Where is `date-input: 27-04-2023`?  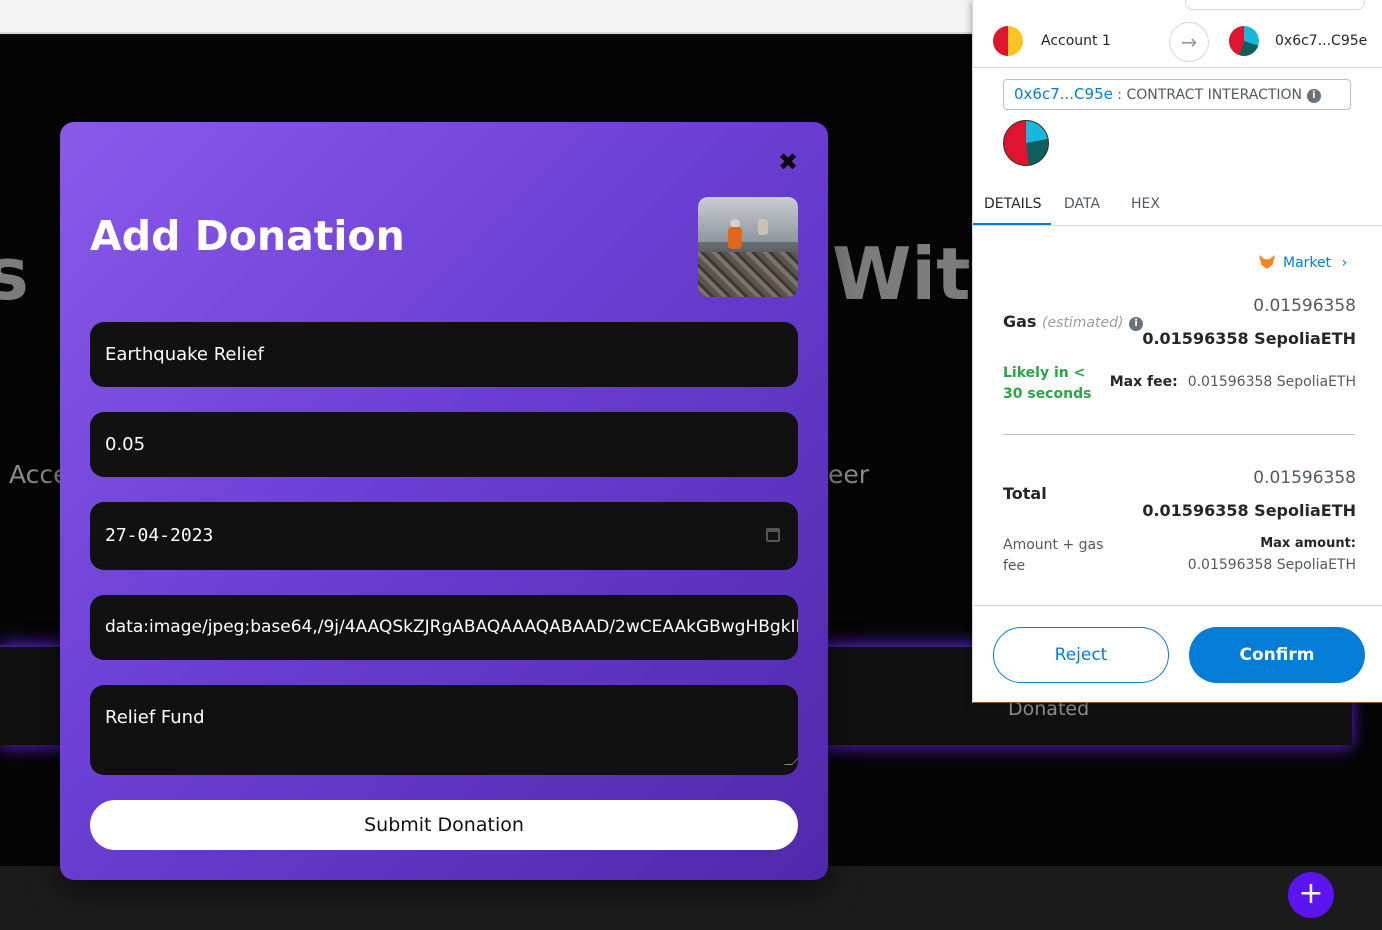
date-input: 27-04-2023 is located at coordinates (444, 536).